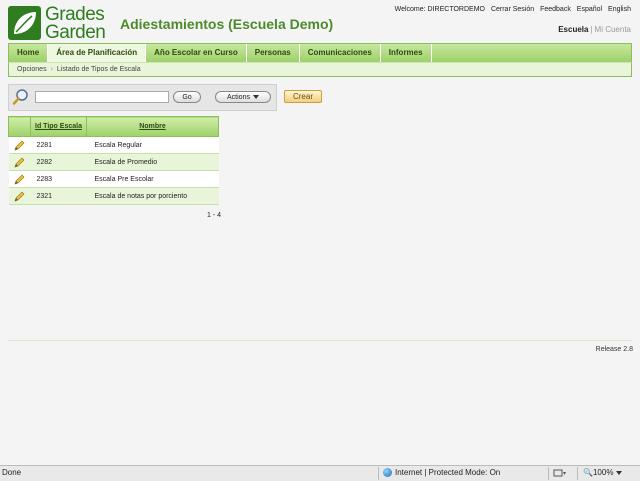 This screenshot has height=481, width=640. I want to click on security-zone-text: Internet | Protected Mode: On, so click(448, 472).